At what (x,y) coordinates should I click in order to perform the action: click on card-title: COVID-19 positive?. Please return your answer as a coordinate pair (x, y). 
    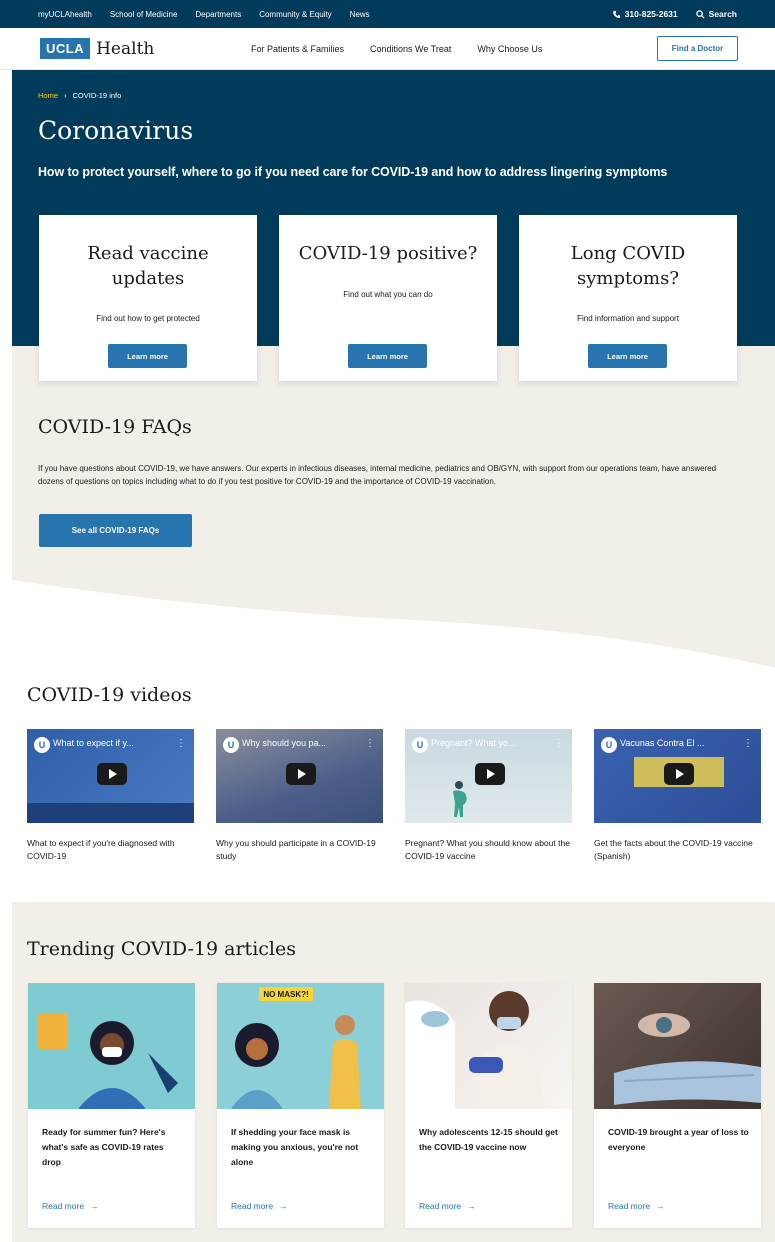
    Looking at the image, I should click on (388, 253).